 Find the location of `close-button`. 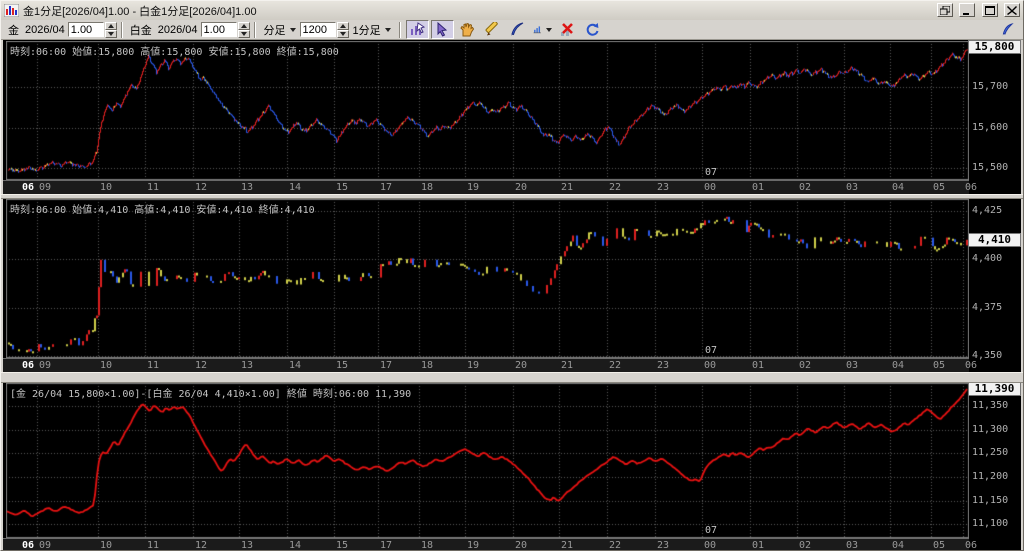

close-button is located at coordinates (1012, 10).